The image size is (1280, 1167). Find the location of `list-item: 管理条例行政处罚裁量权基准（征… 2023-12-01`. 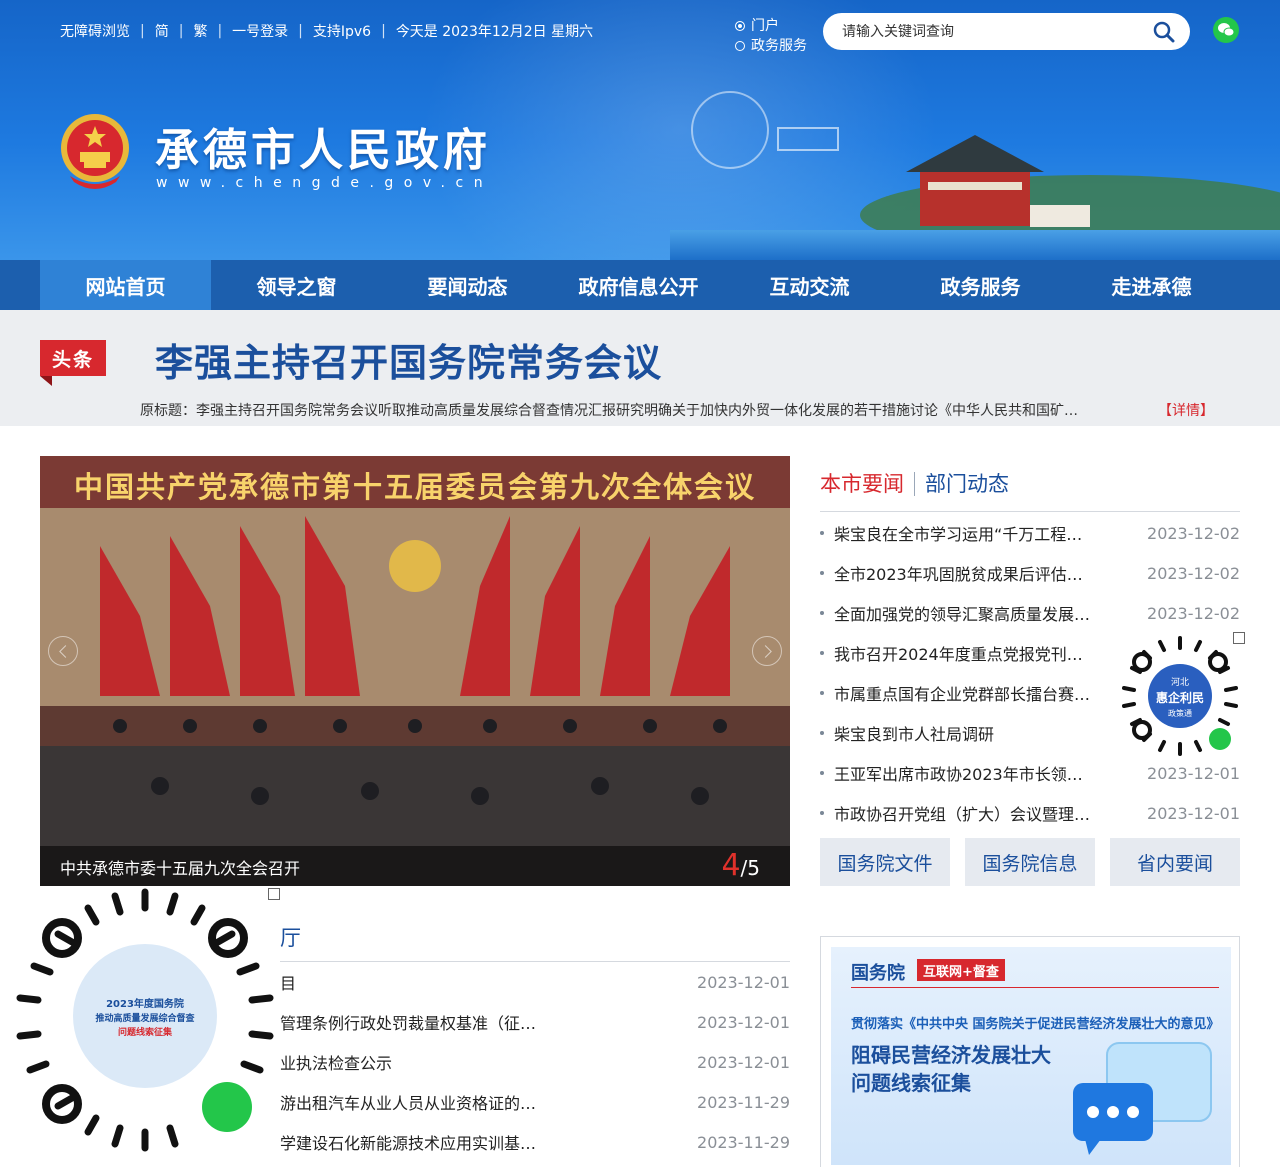

list-item: 管理条例行政处罚裁量权基准（征… 2023-12-01 is located at coordinates (535, 1022).